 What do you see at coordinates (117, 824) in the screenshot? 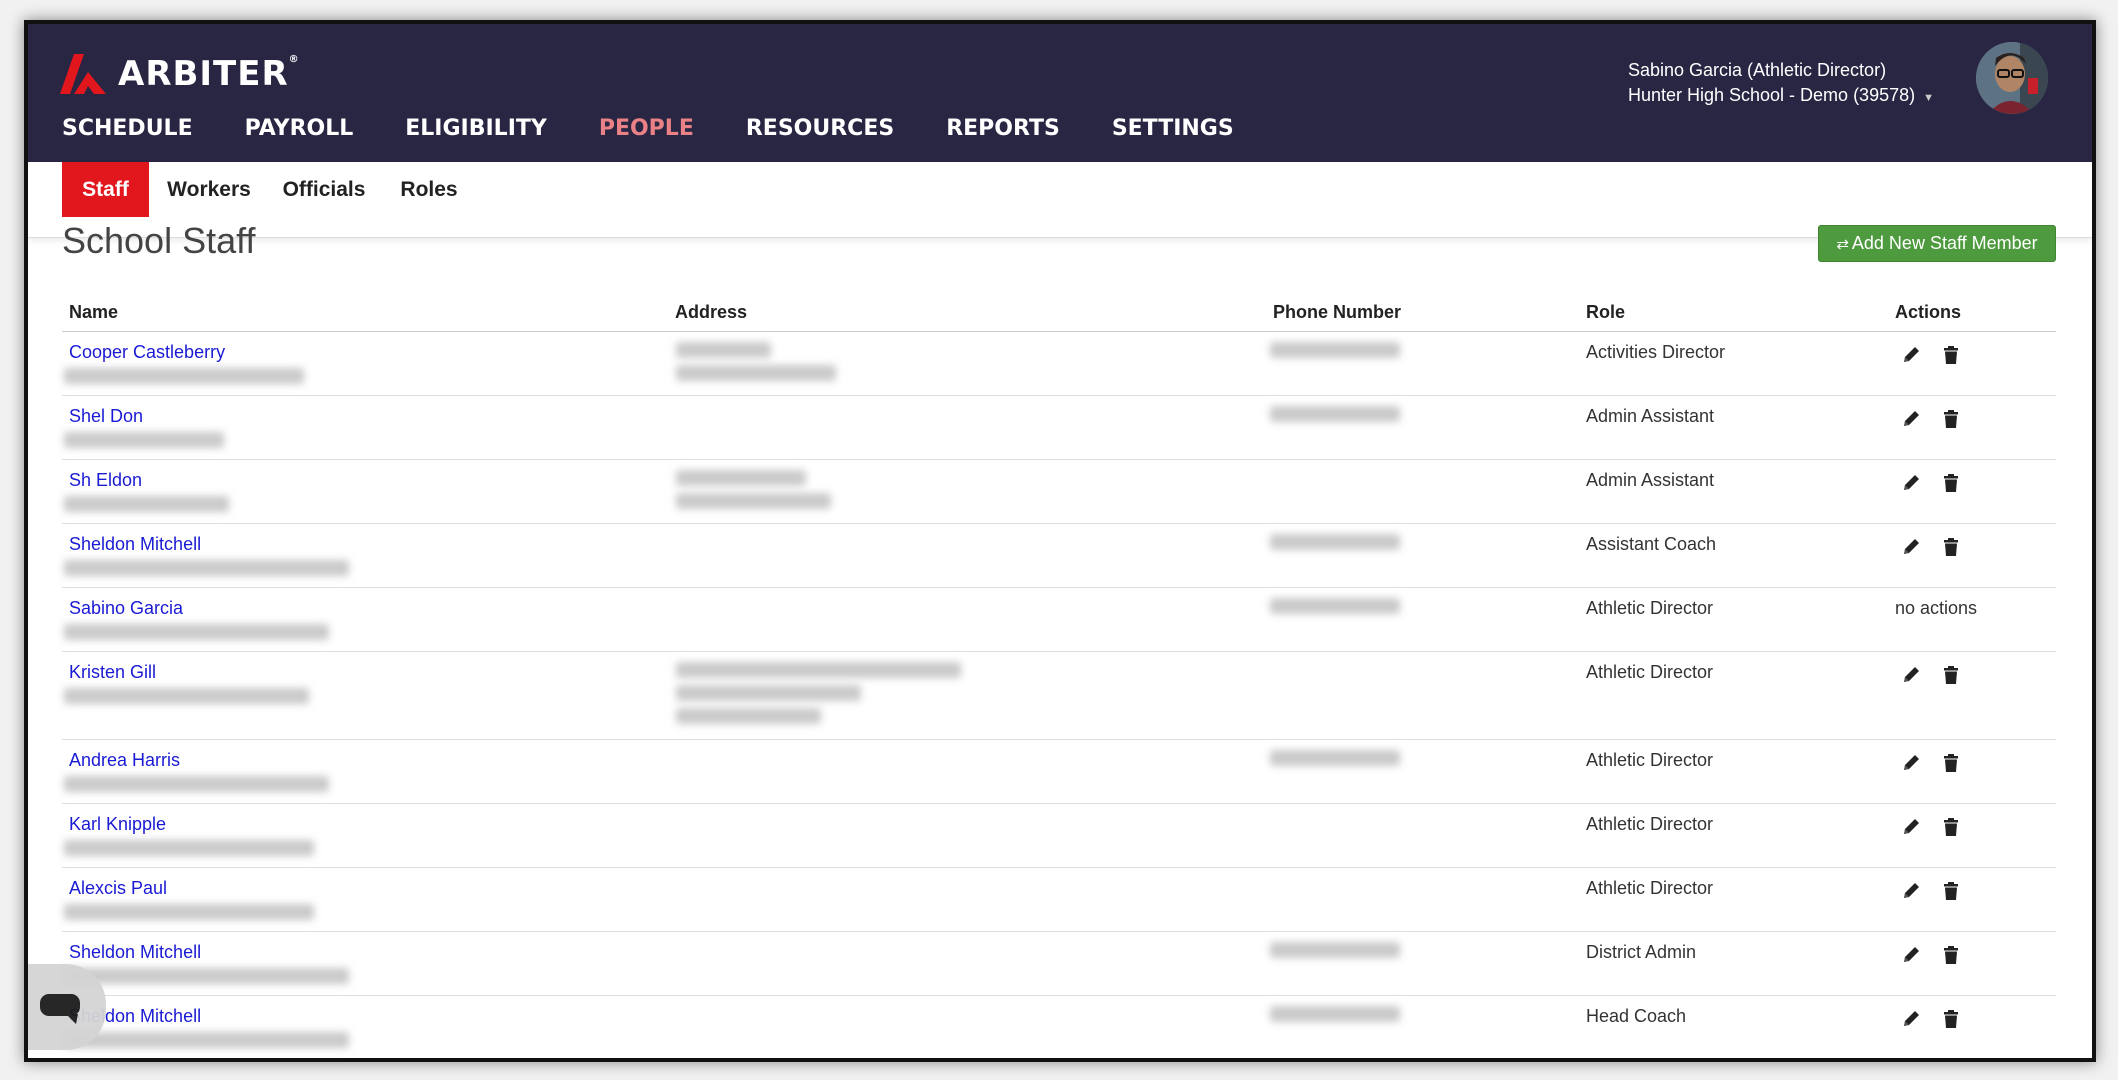
I see `staff-name-link: Karl Knipple` at bounding box center [117, 824].